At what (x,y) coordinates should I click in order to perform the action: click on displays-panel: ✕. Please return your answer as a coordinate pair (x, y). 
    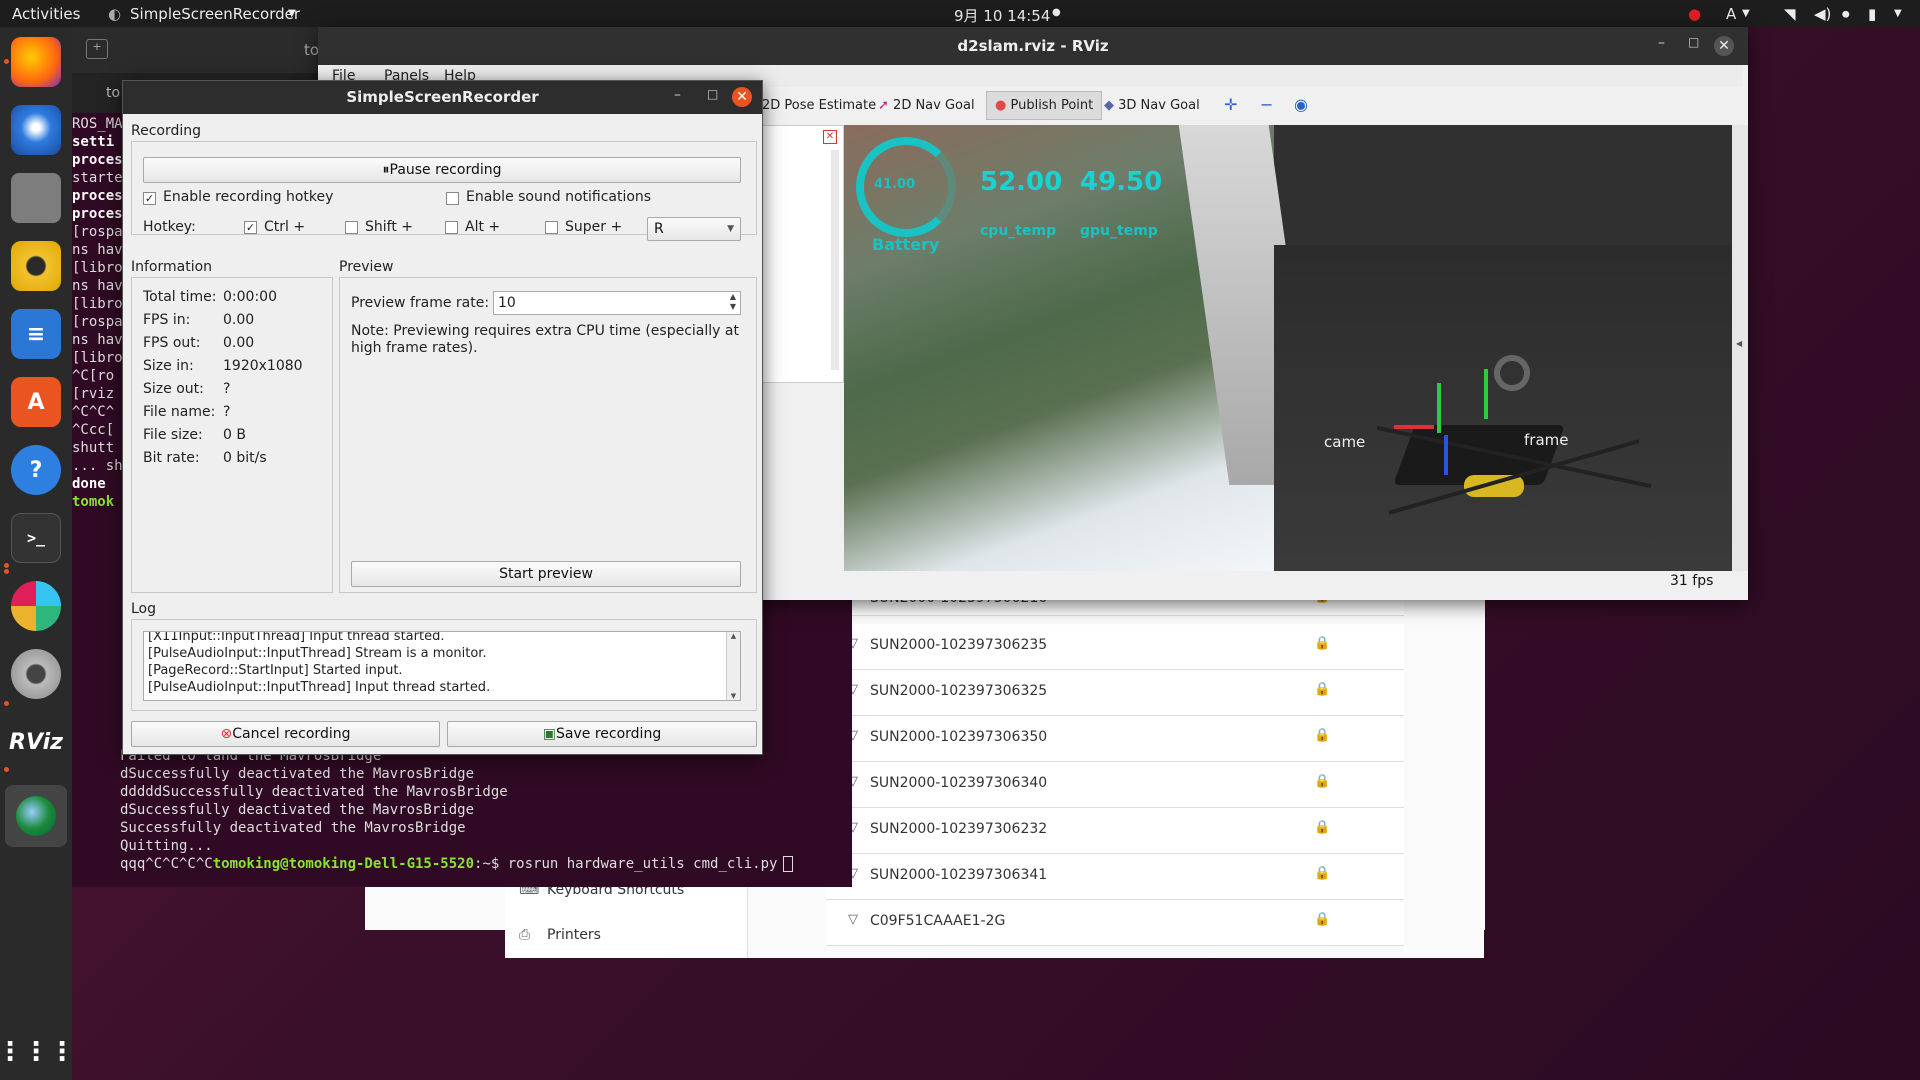
    Looking at the image, I should click on (803, 254).